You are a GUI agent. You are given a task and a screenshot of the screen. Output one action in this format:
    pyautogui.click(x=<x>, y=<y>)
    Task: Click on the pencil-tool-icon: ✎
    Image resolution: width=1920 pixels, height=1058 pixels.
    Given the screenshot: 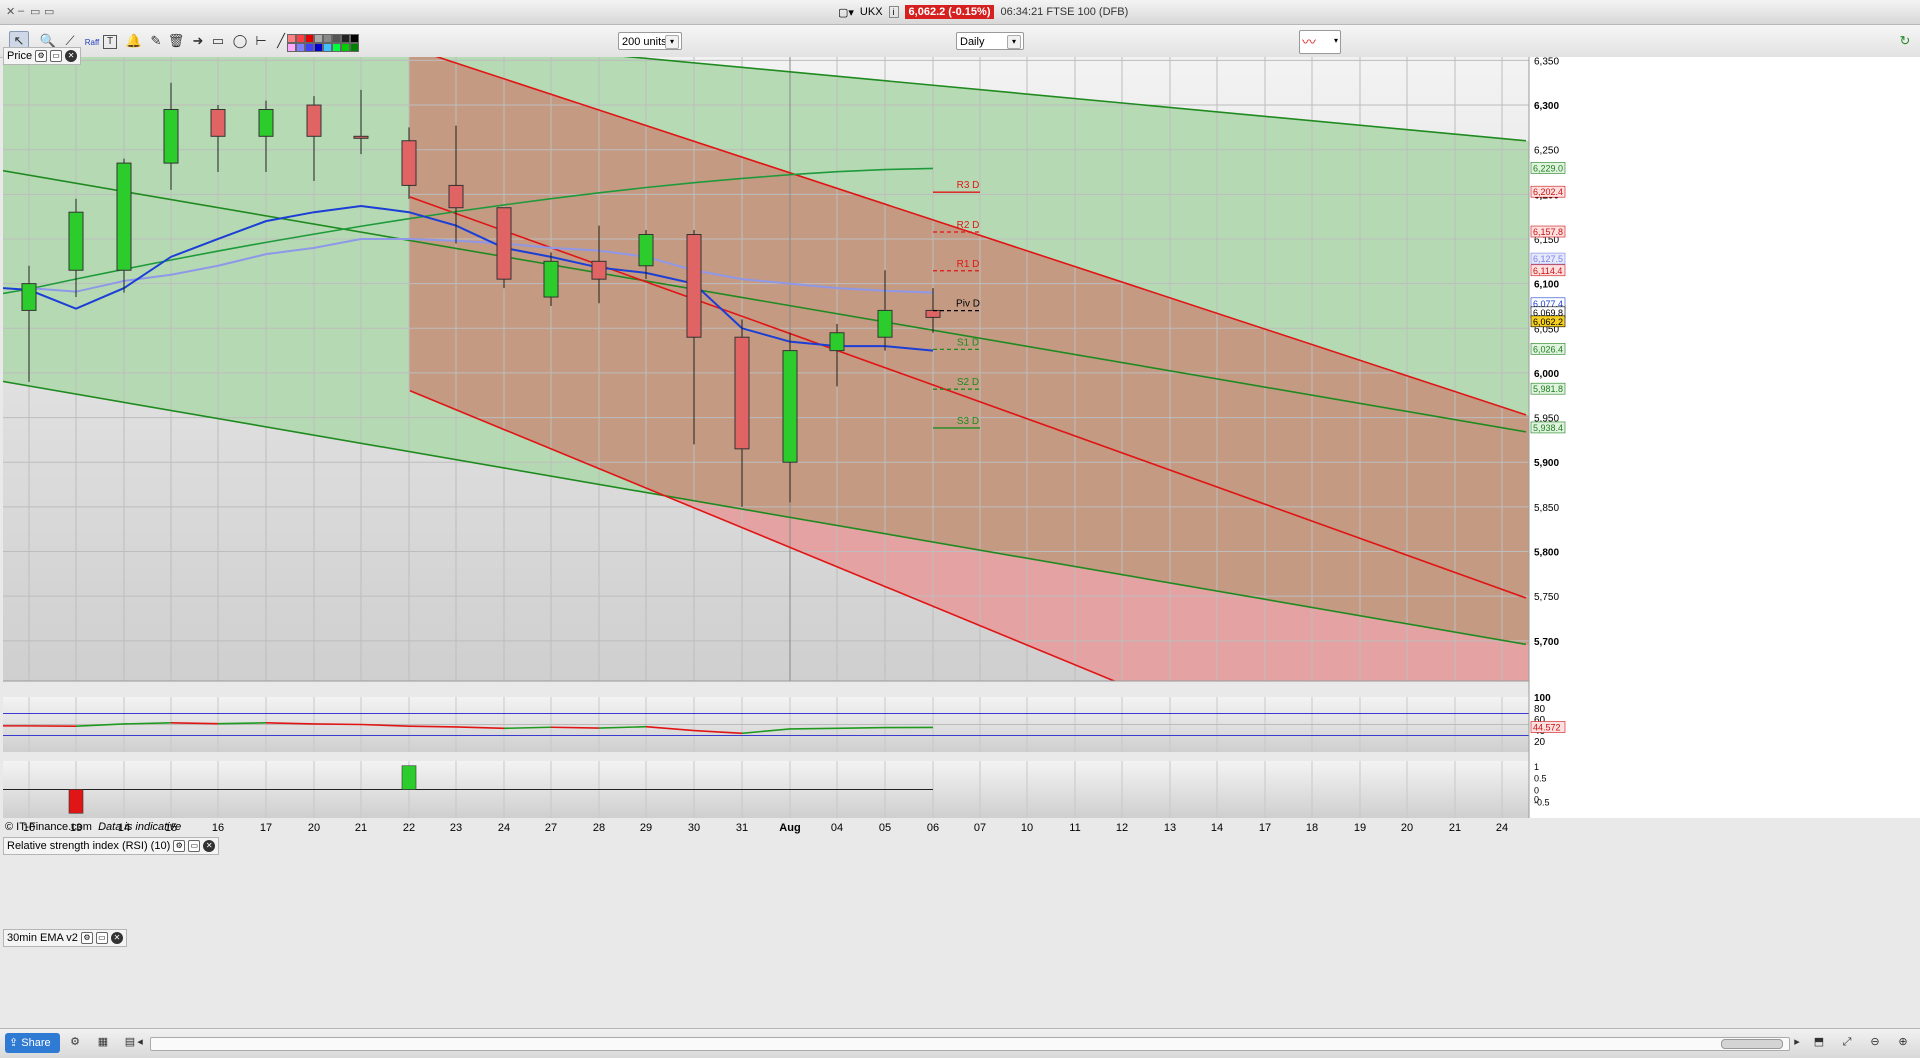 What is the action you would take?
    pyautogui.click(x=156, y=41)
    